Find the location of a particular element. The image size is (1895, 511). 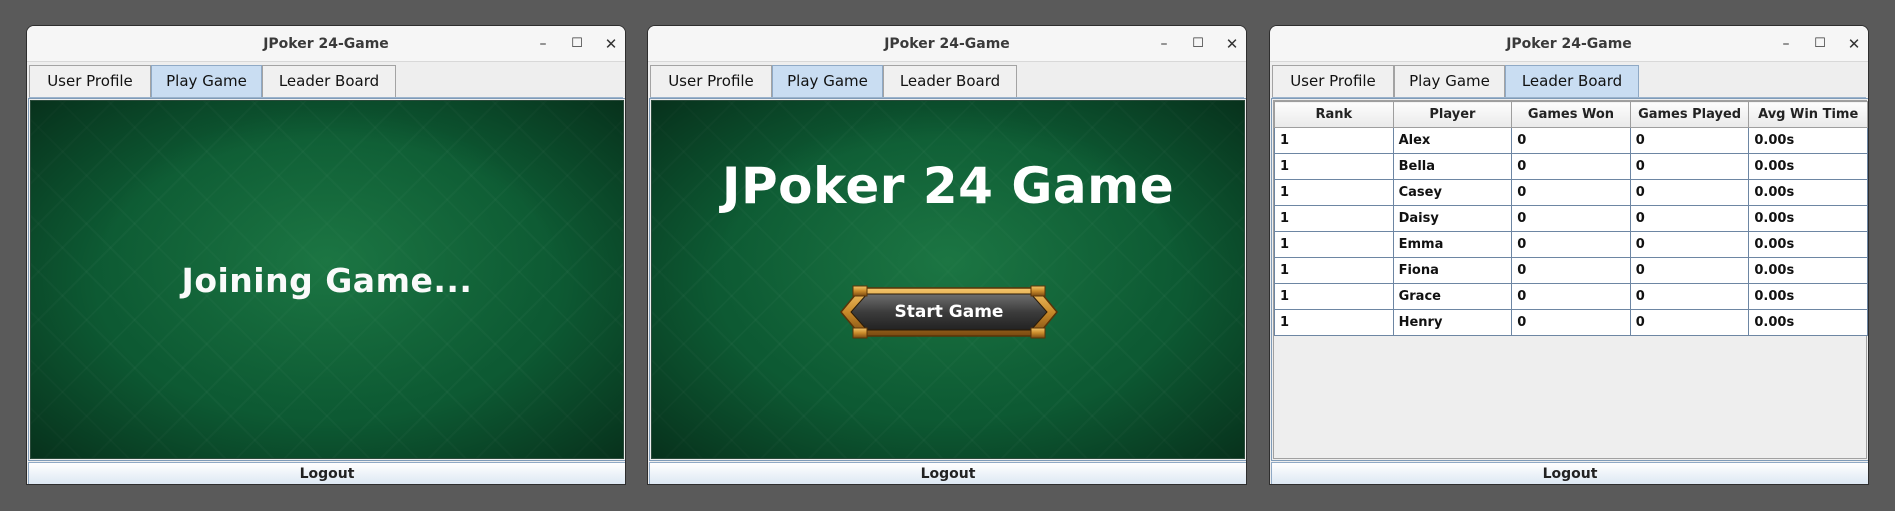

table-row: 1 Daisy 0 0 0.00s is located at coordinates (1571, 218).